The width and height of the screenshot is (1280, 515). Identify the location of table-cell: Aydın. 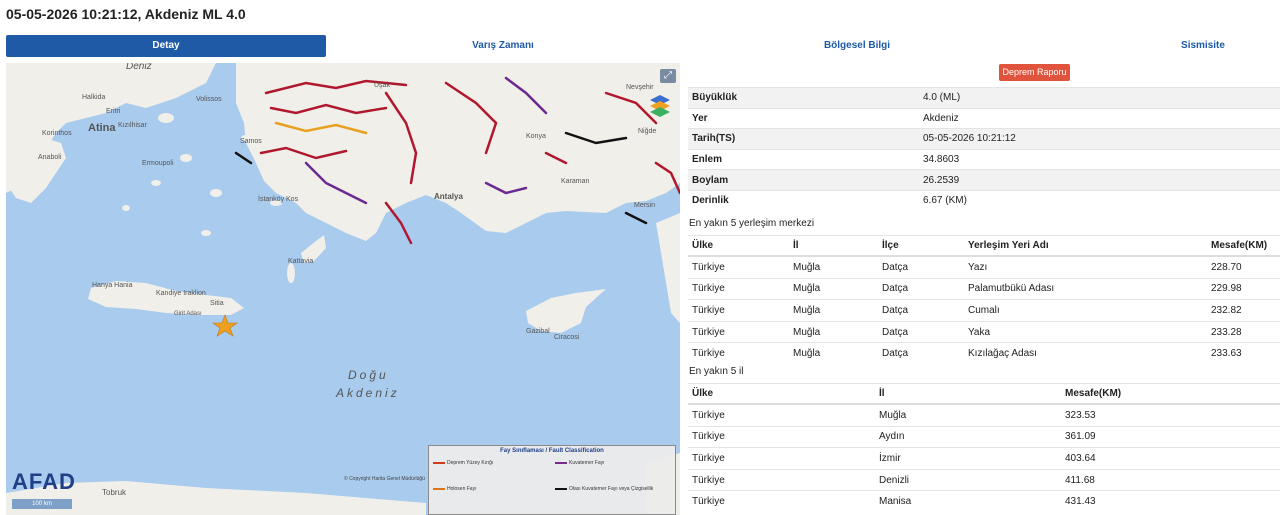
(968, 436).